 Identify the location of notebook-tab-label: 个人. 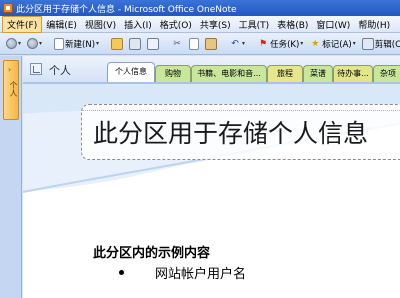
(13, 89).